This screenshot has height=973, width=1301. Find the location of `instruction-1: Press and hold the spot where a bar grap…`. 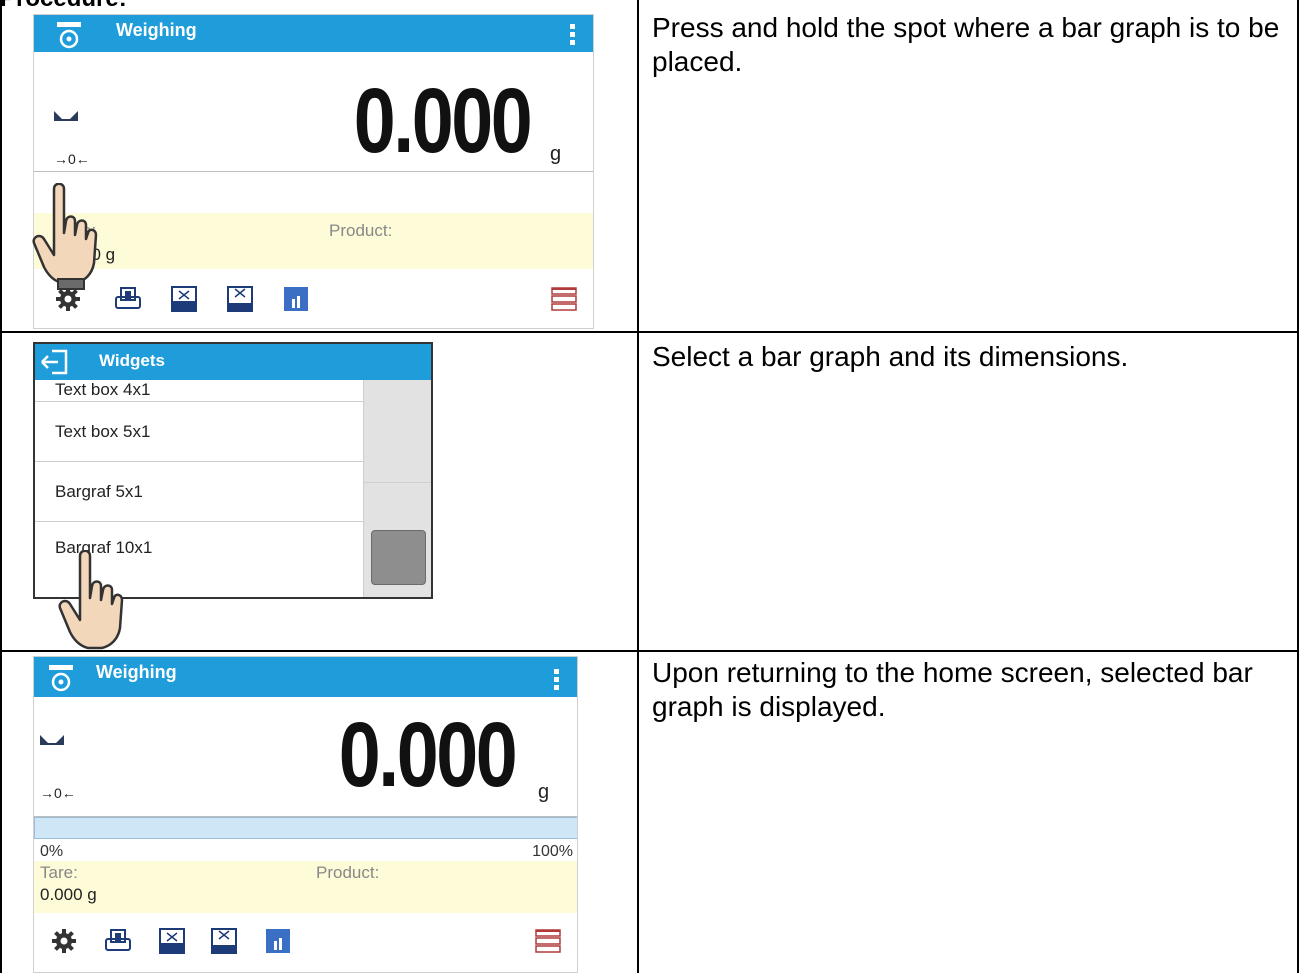

instruction-1: Press and hold the spot where a bar grap… is located at coordinates (966, 44).